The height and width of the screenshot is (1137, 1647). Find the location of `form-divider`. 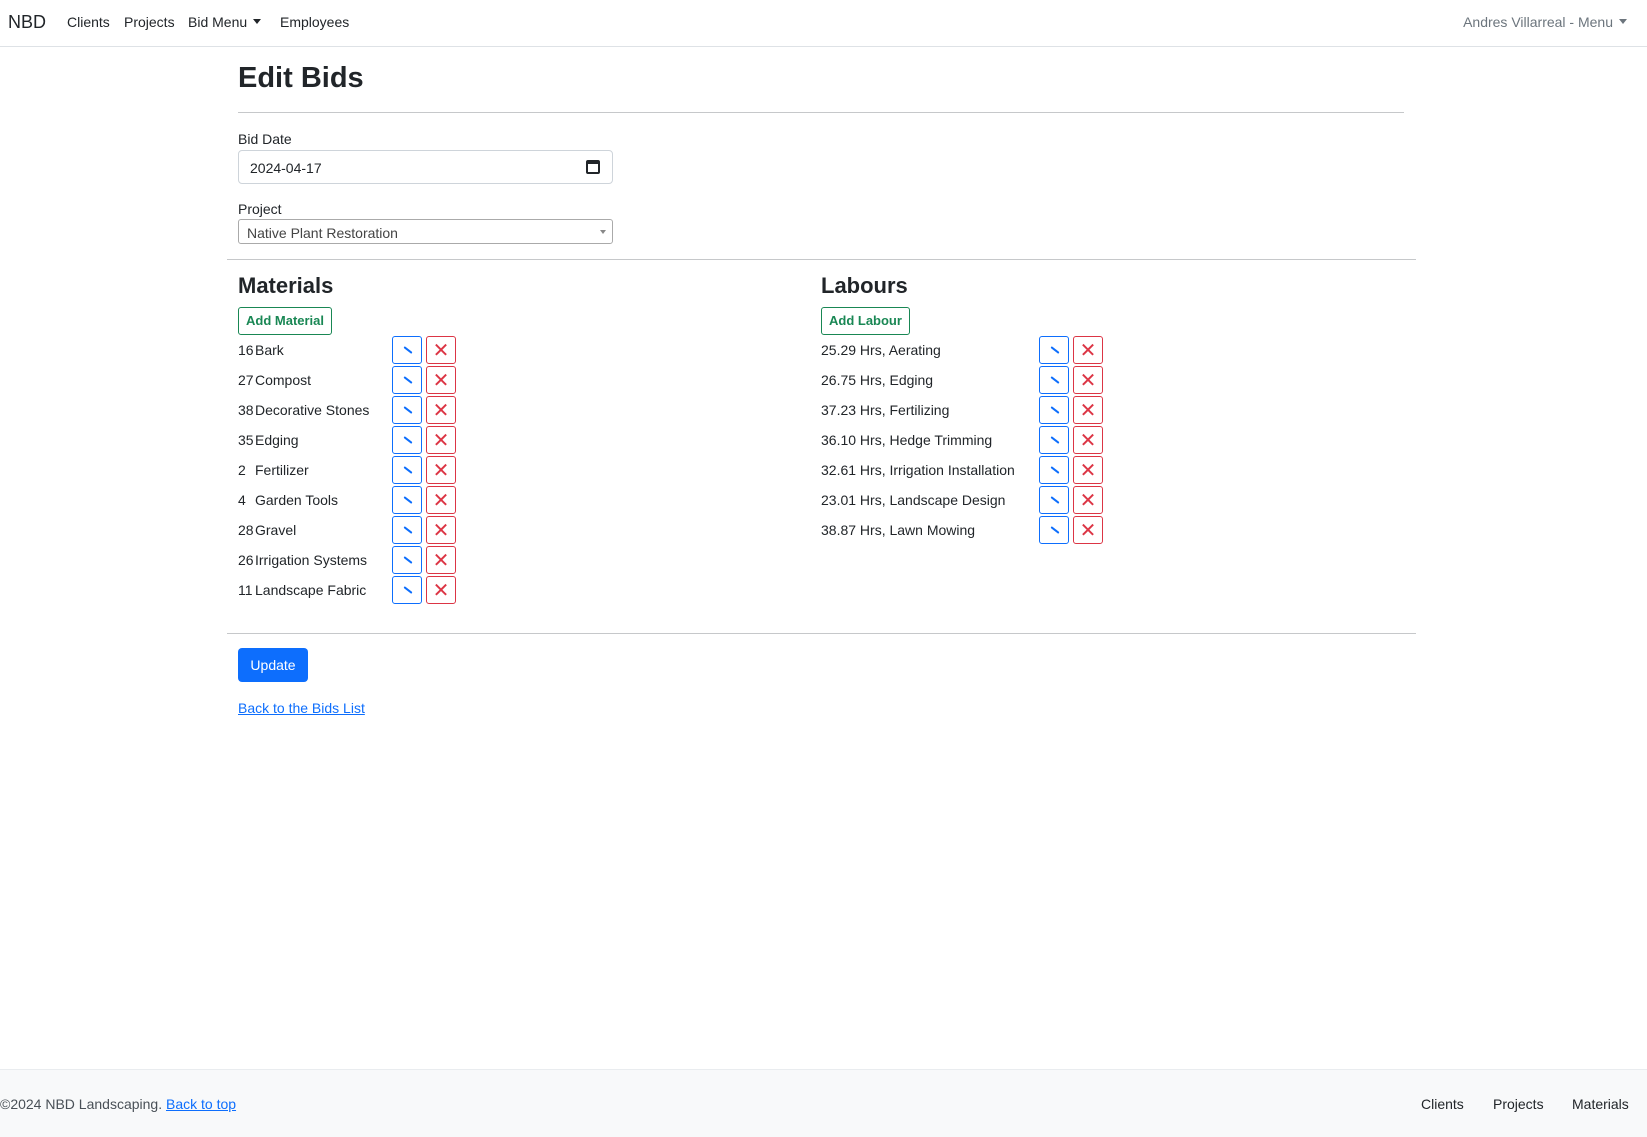

form-divider is located at coordinates (821, 259).